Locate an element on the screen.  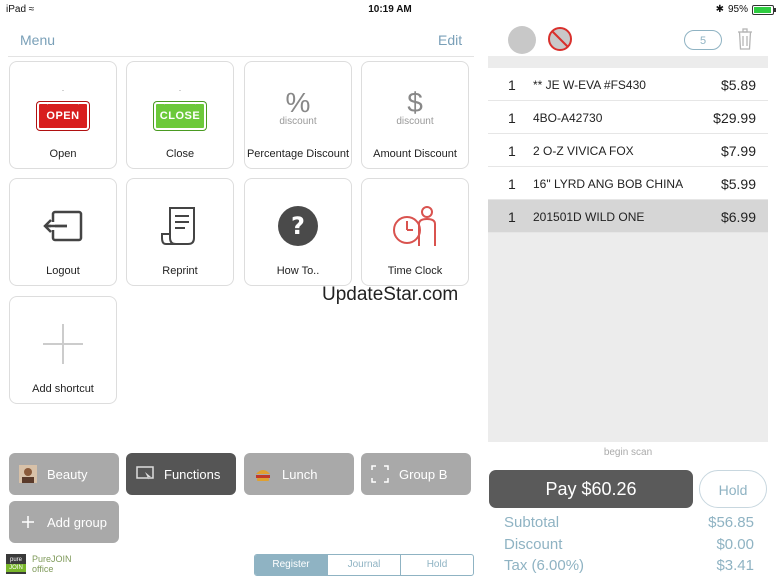
group-b: Group B is located at coordinates (416, 474).